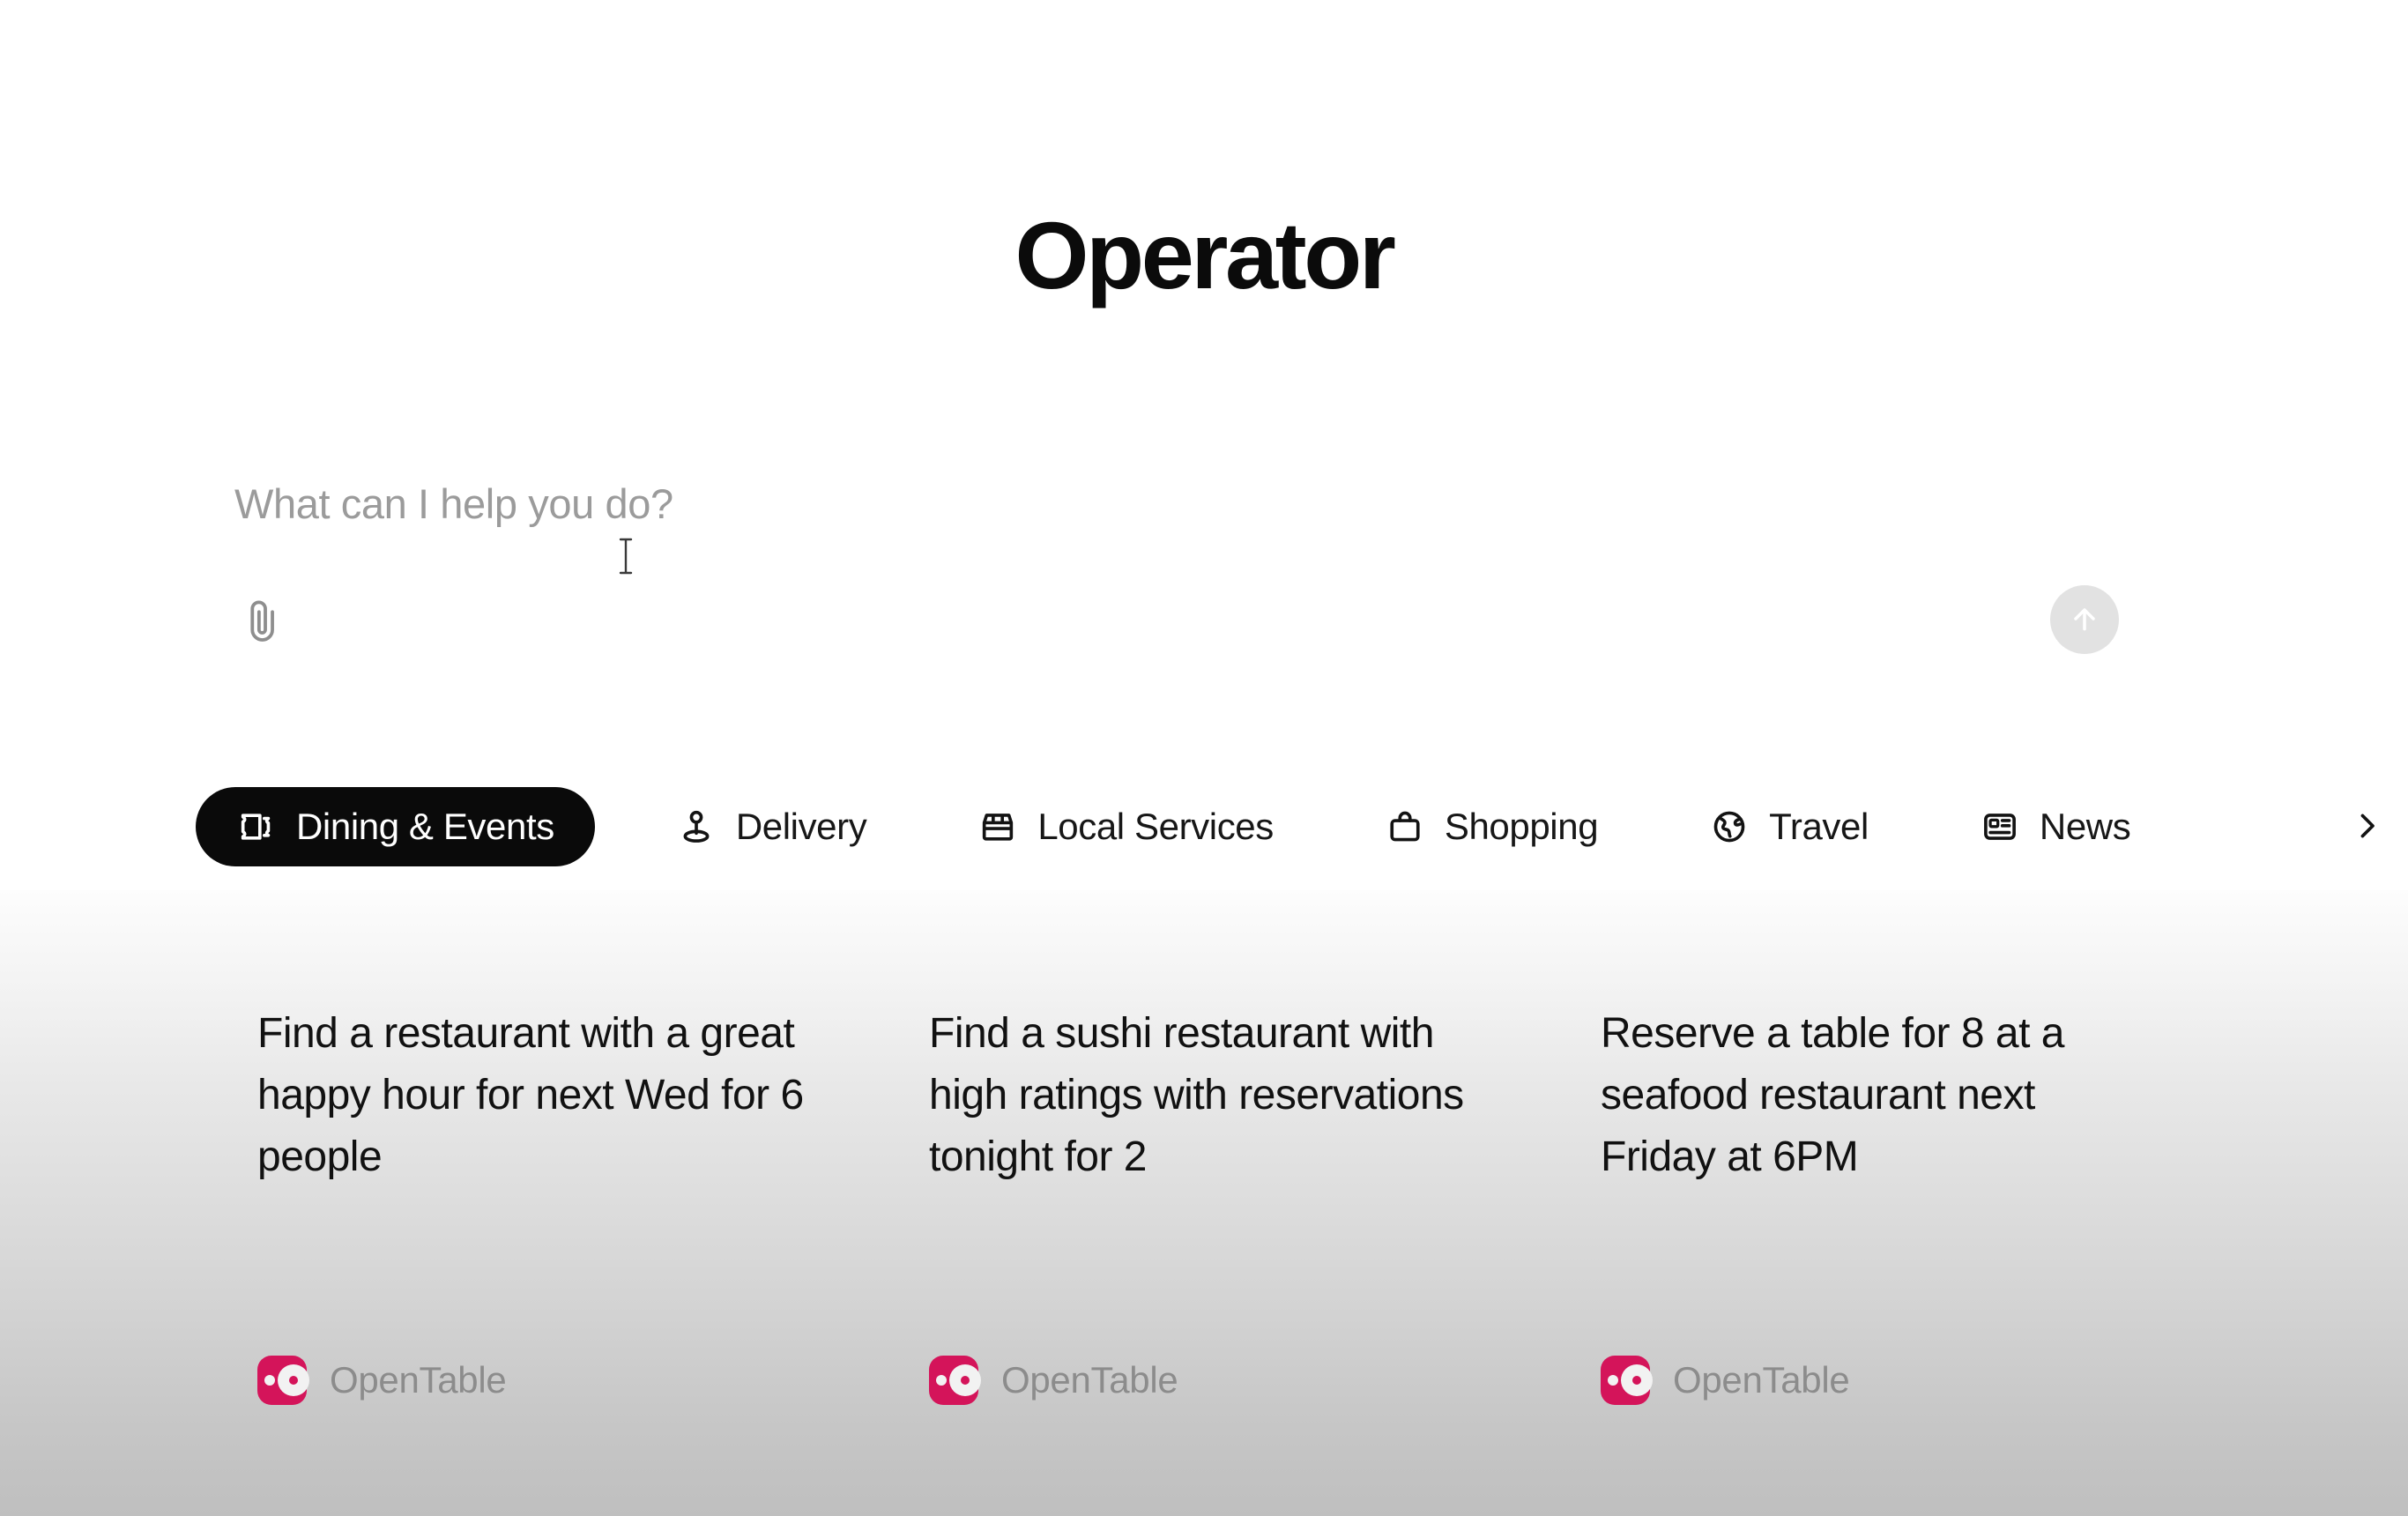 This screenshot has height=1516, width=2408. Describe the element at coordinates (263, 621) in the screenshot. I see `paperclip-icon` at that location.